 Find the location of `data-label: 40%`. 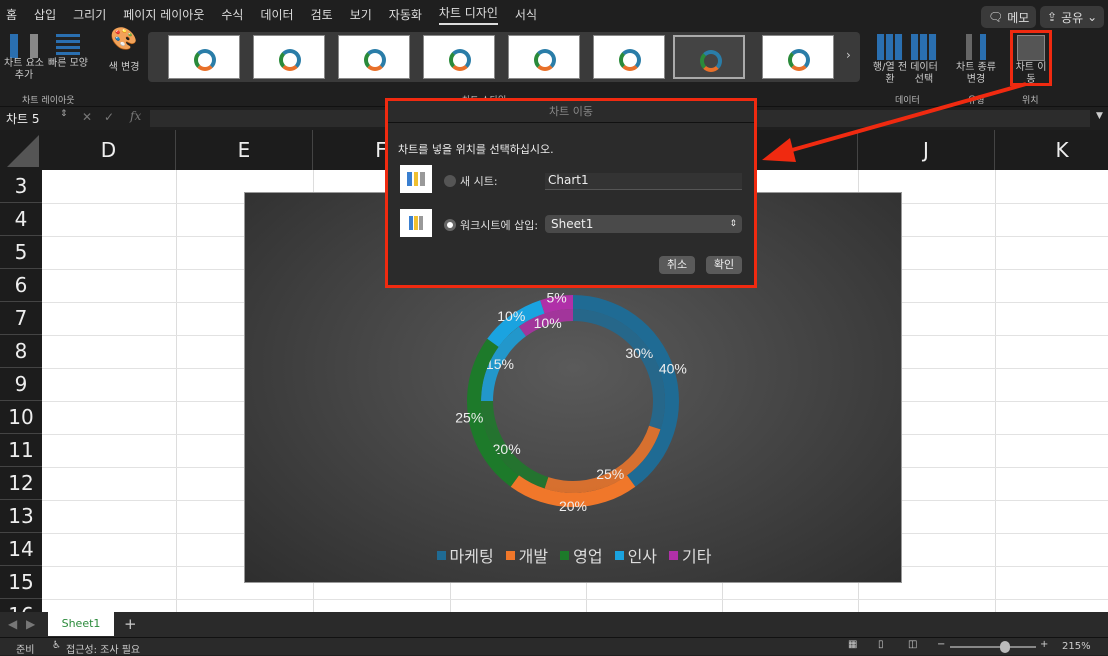

data-label: 40% is located at coordinates (673, 369).